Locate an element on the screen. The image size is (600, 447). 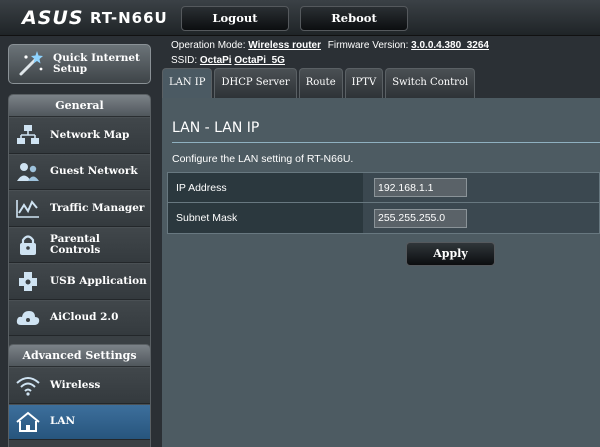
page-description: Configure the LAN setting of RT-N66U. is located at coordinates (263, 159).